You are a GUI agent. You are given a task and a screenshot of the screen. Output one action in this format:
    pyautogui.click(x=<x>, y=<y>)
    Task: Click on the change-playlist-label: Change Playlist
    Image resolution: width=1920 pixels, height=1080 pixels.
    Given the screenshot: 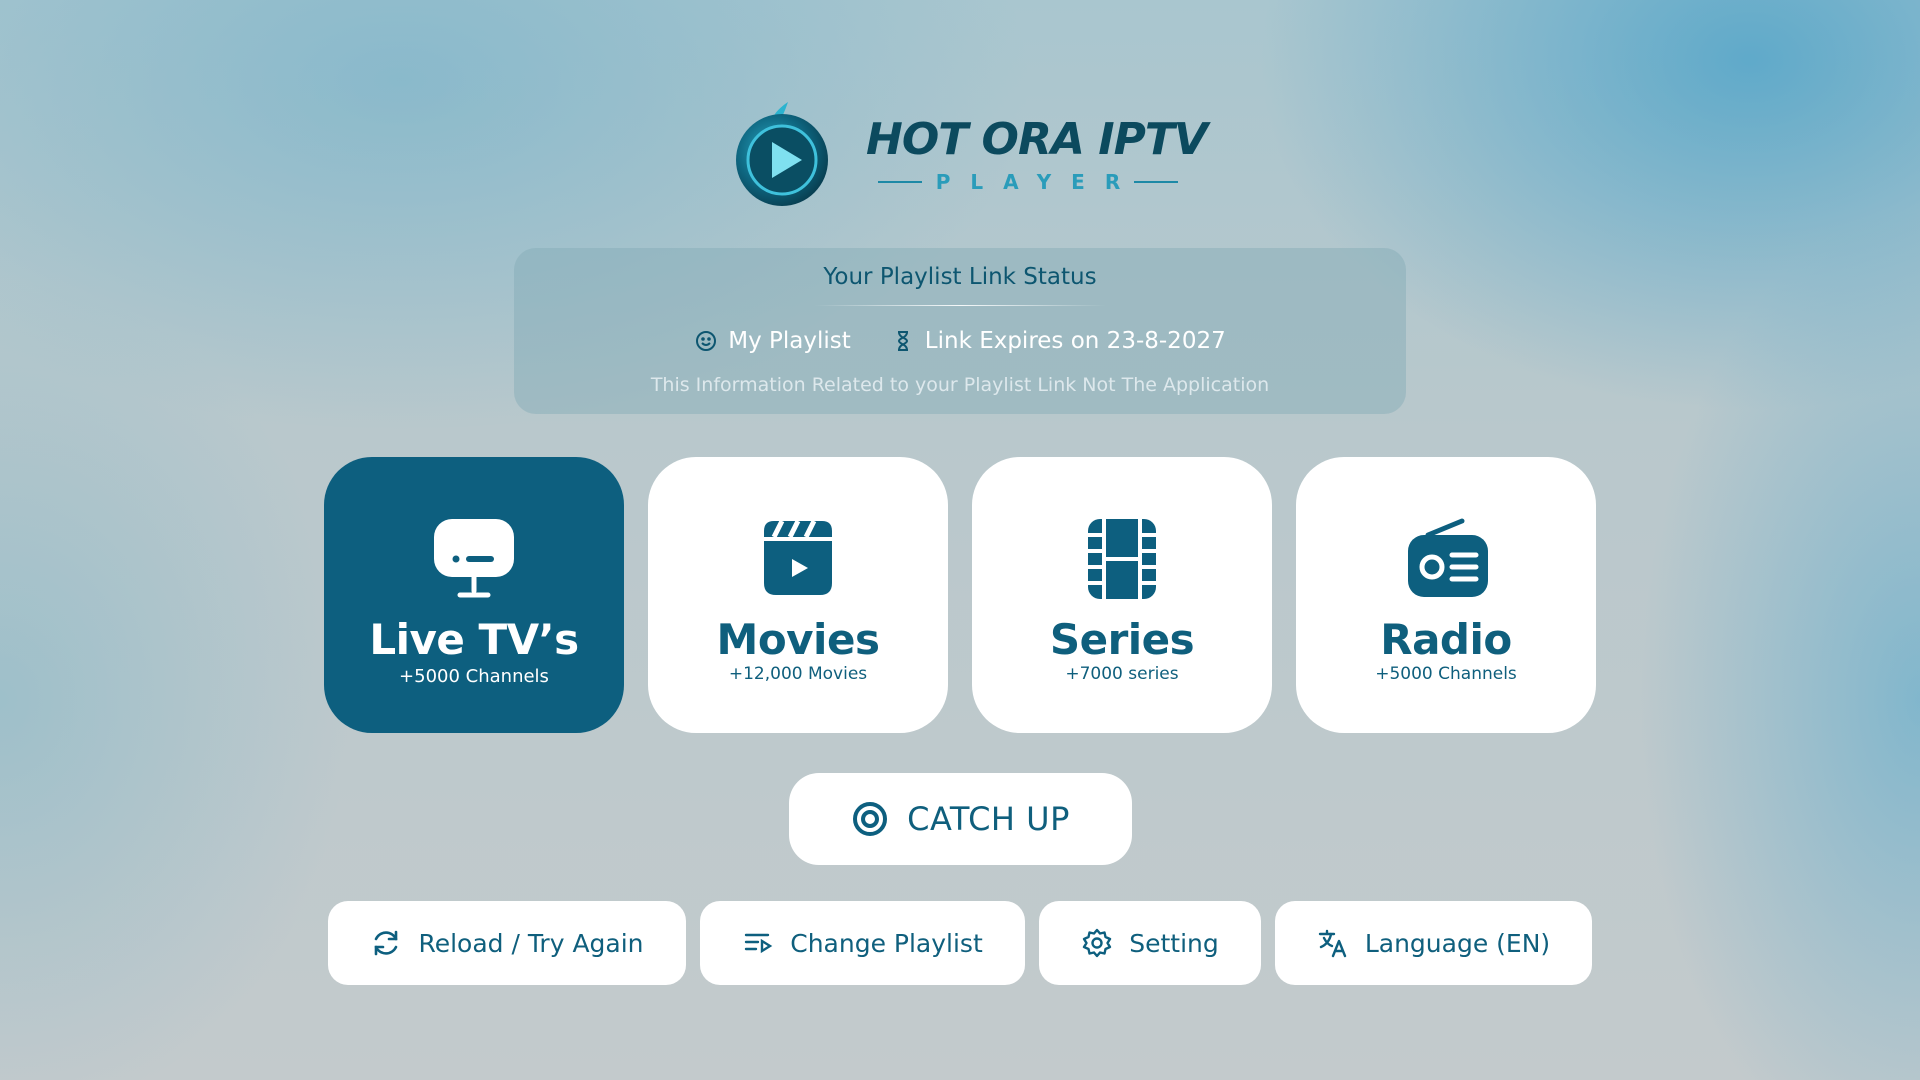 What is the action you would take?
    pyautogui.click(x=886, y=943)
    